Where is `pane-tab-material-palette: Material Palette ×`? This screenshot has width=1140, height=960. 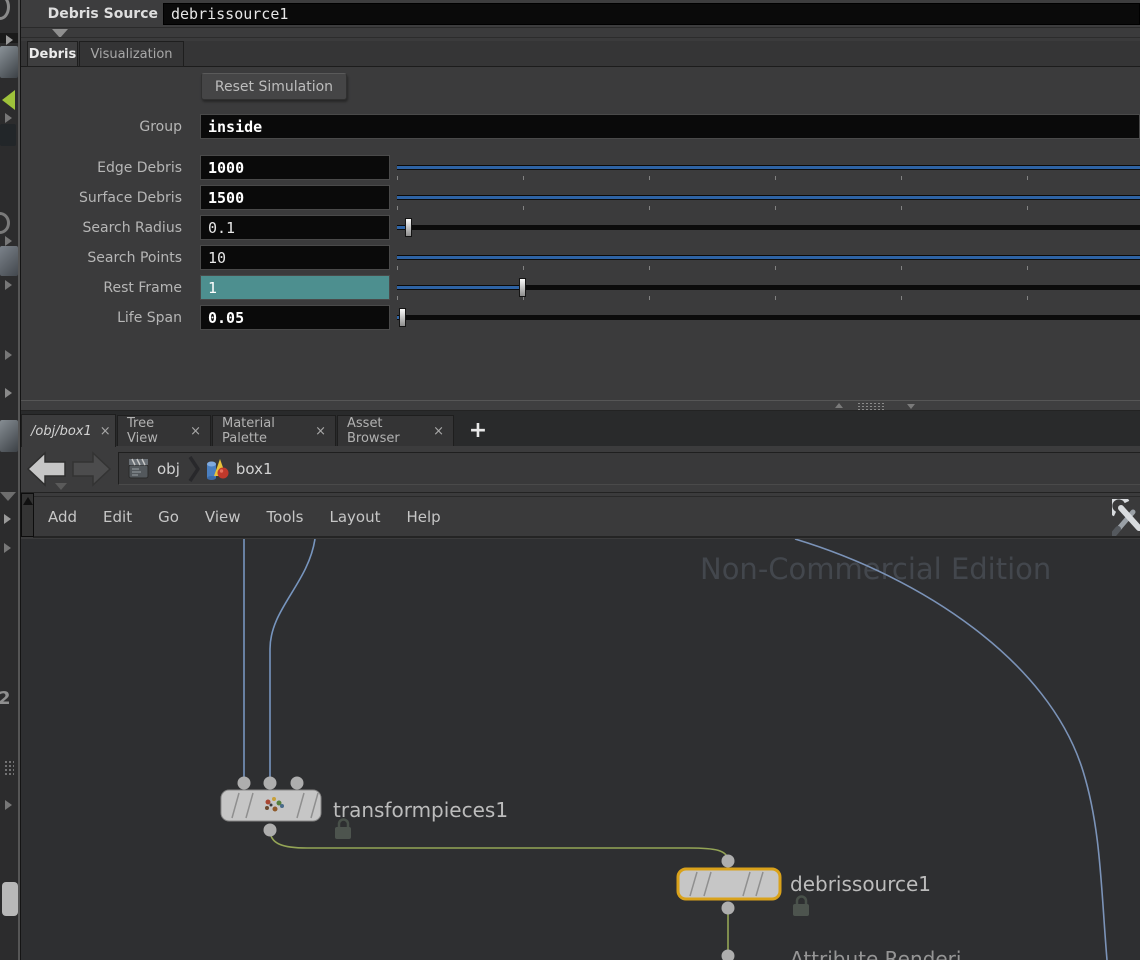 pane-tab-material-palette: Material Palette × is located at coordinates (274, 430).